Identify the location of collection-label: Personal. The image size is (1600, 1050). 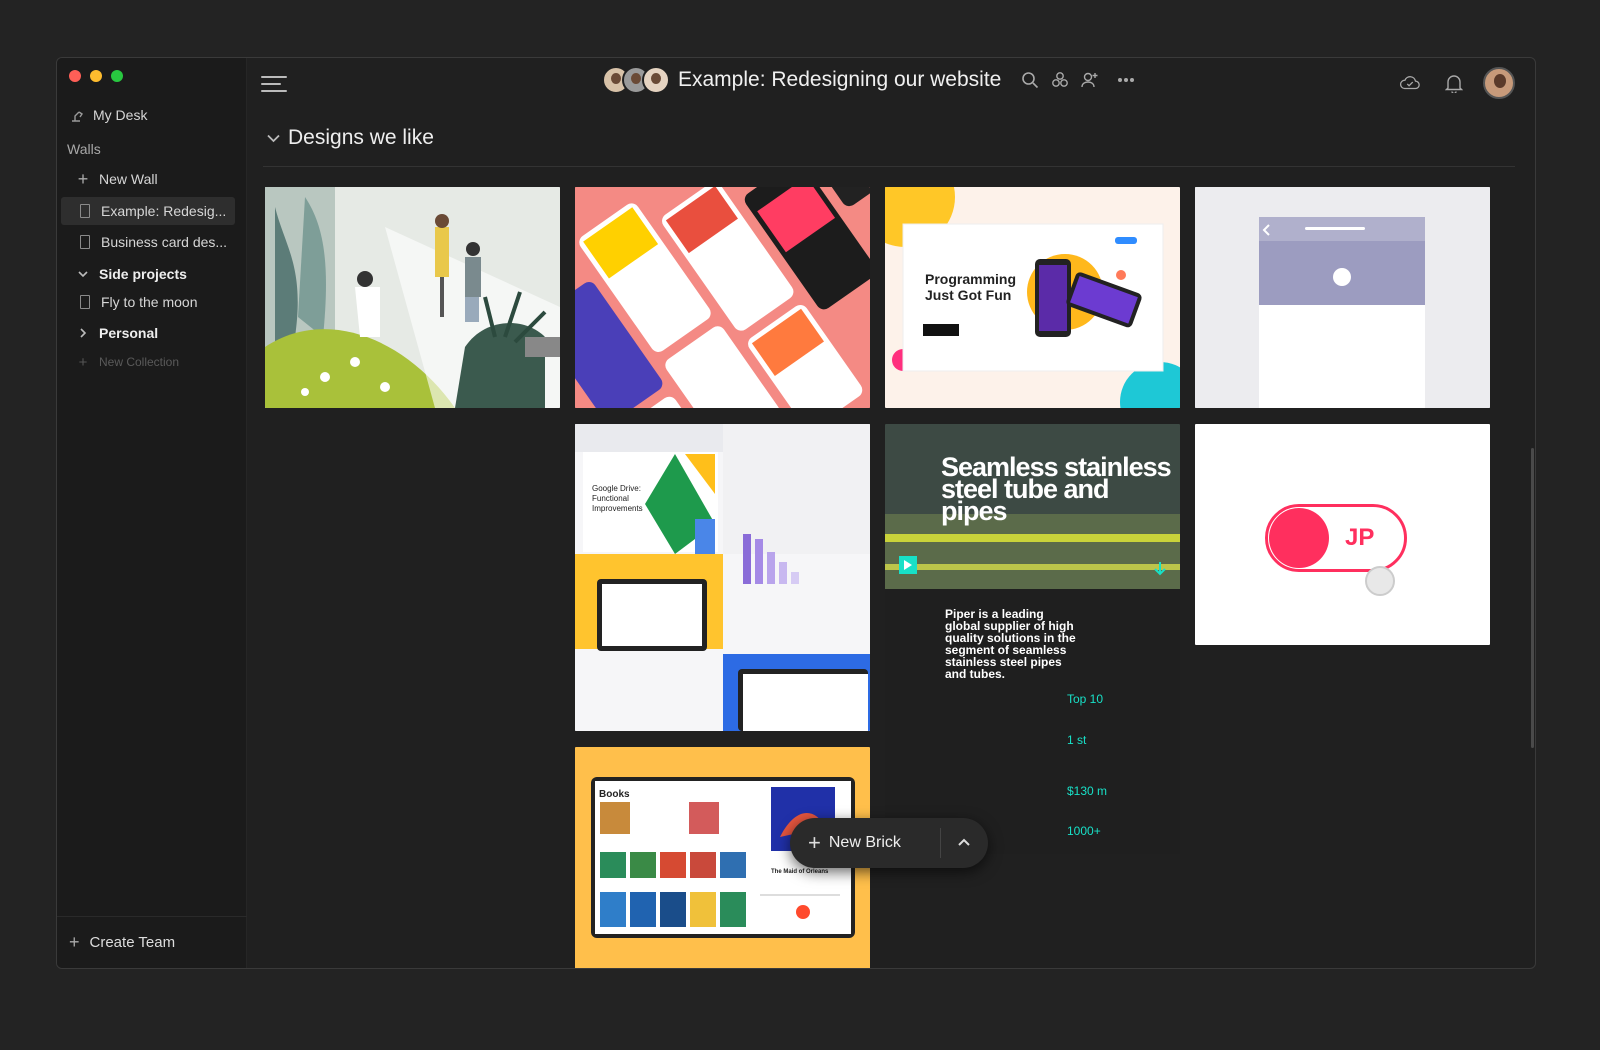
(129, 333).